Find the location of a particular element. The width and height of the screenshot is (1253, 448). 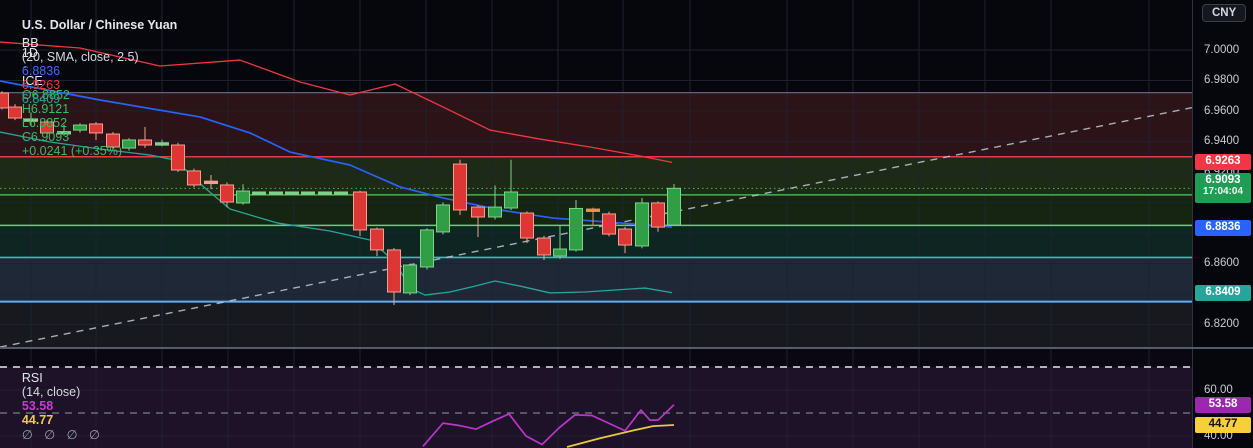

pane-divider is located at coordinates (626, 348).